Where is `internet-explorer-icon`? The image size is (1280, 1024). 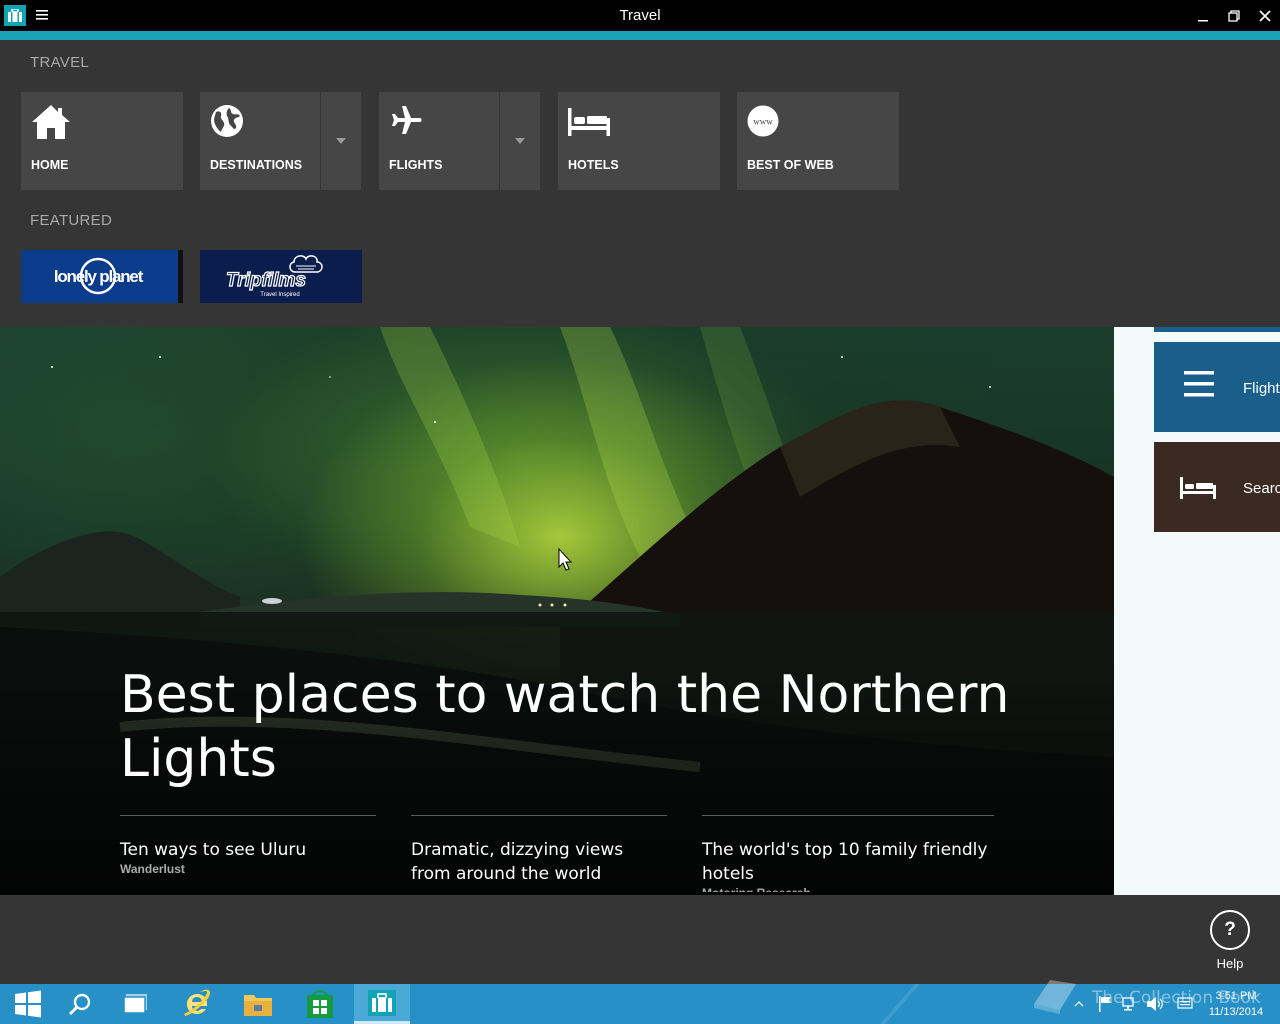
internet-explorer-icon is located at coordinates (197, 1002).